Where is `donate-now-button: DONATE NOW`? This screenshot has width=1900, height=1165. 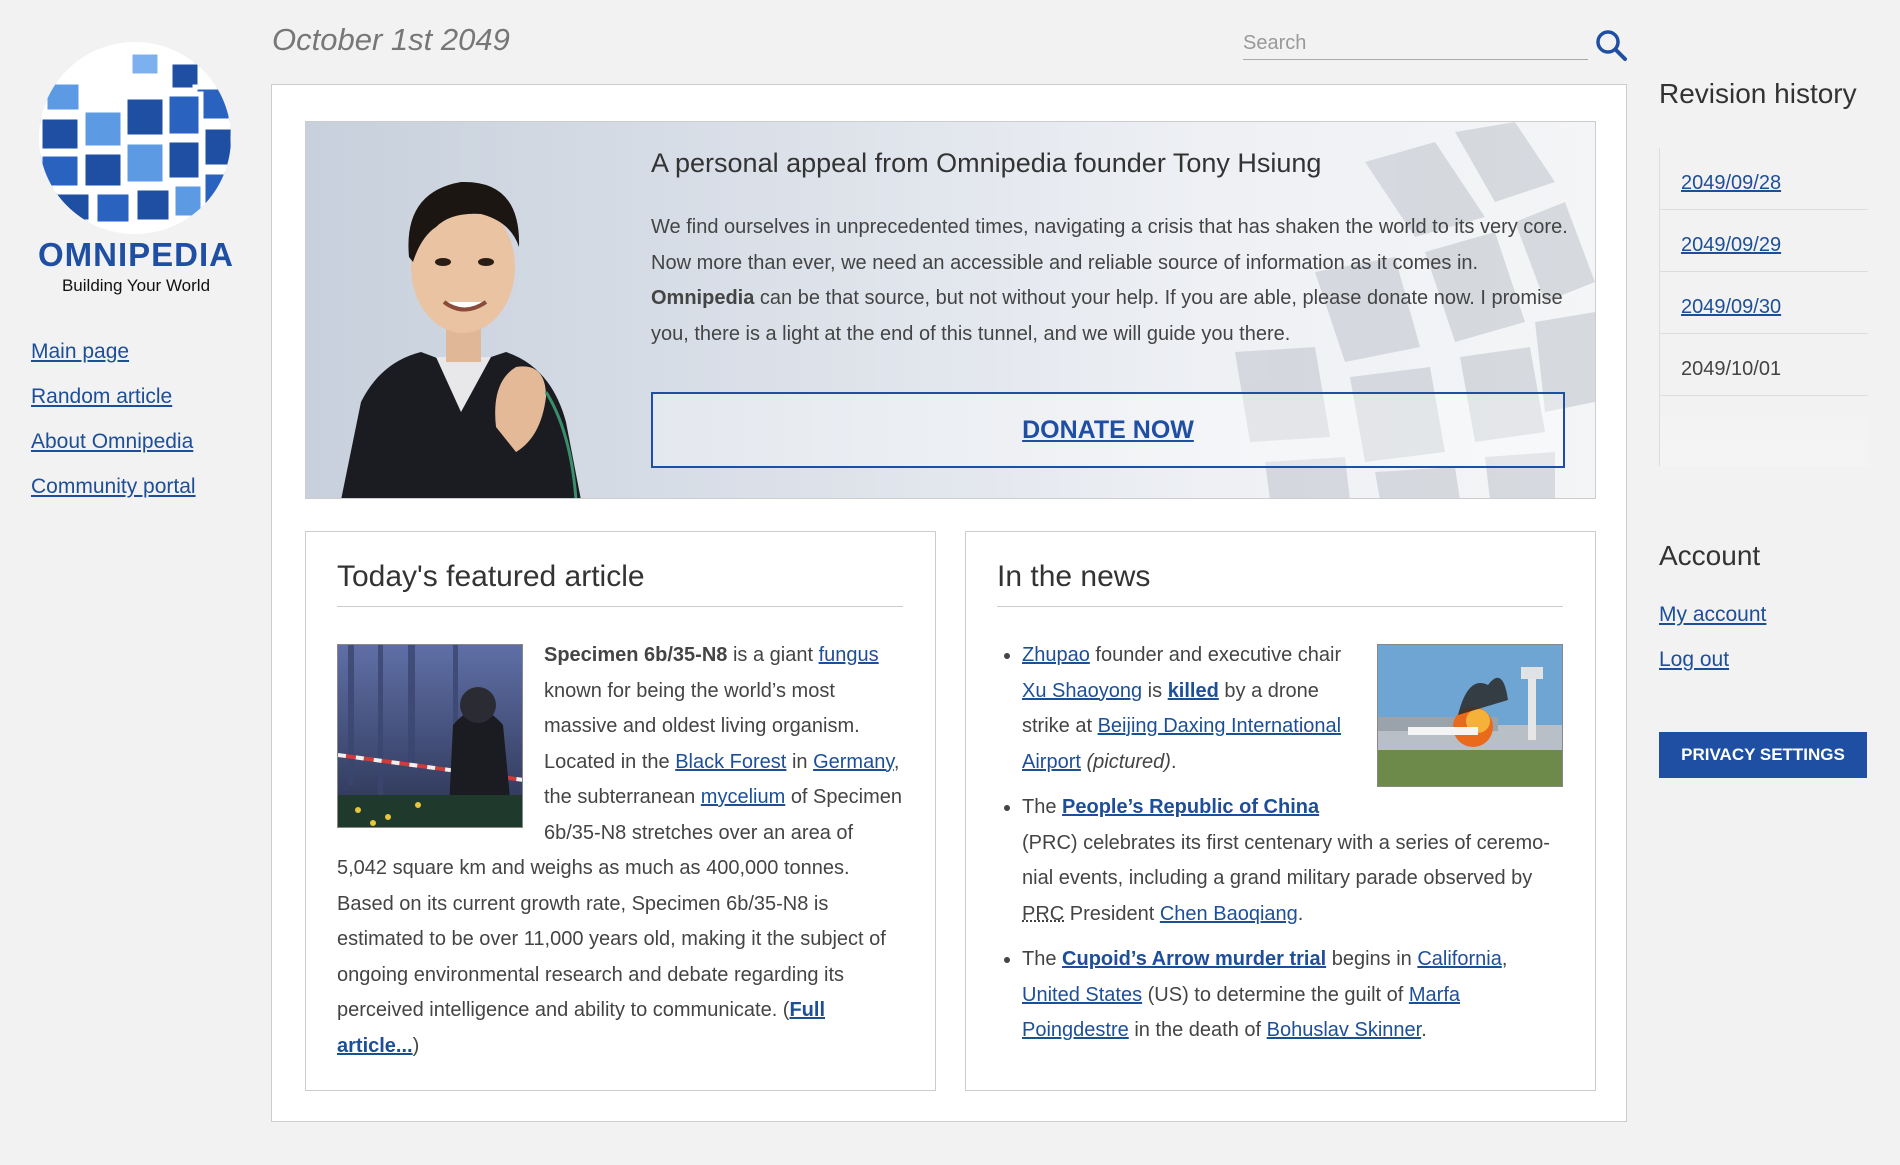
donate-now-button: DONATE NOW is located at coordinates (1108, 430).